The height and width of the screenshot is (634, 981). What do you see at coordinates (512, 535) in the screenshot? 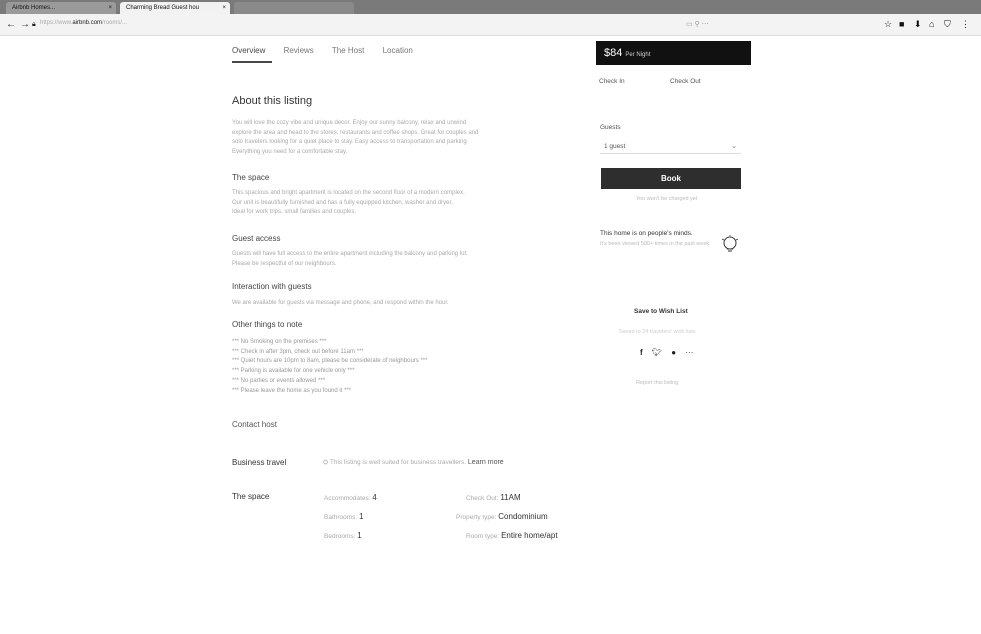
I see `detail-room-type: Room type: Entire home/apt` at bounding box center [512, 535].